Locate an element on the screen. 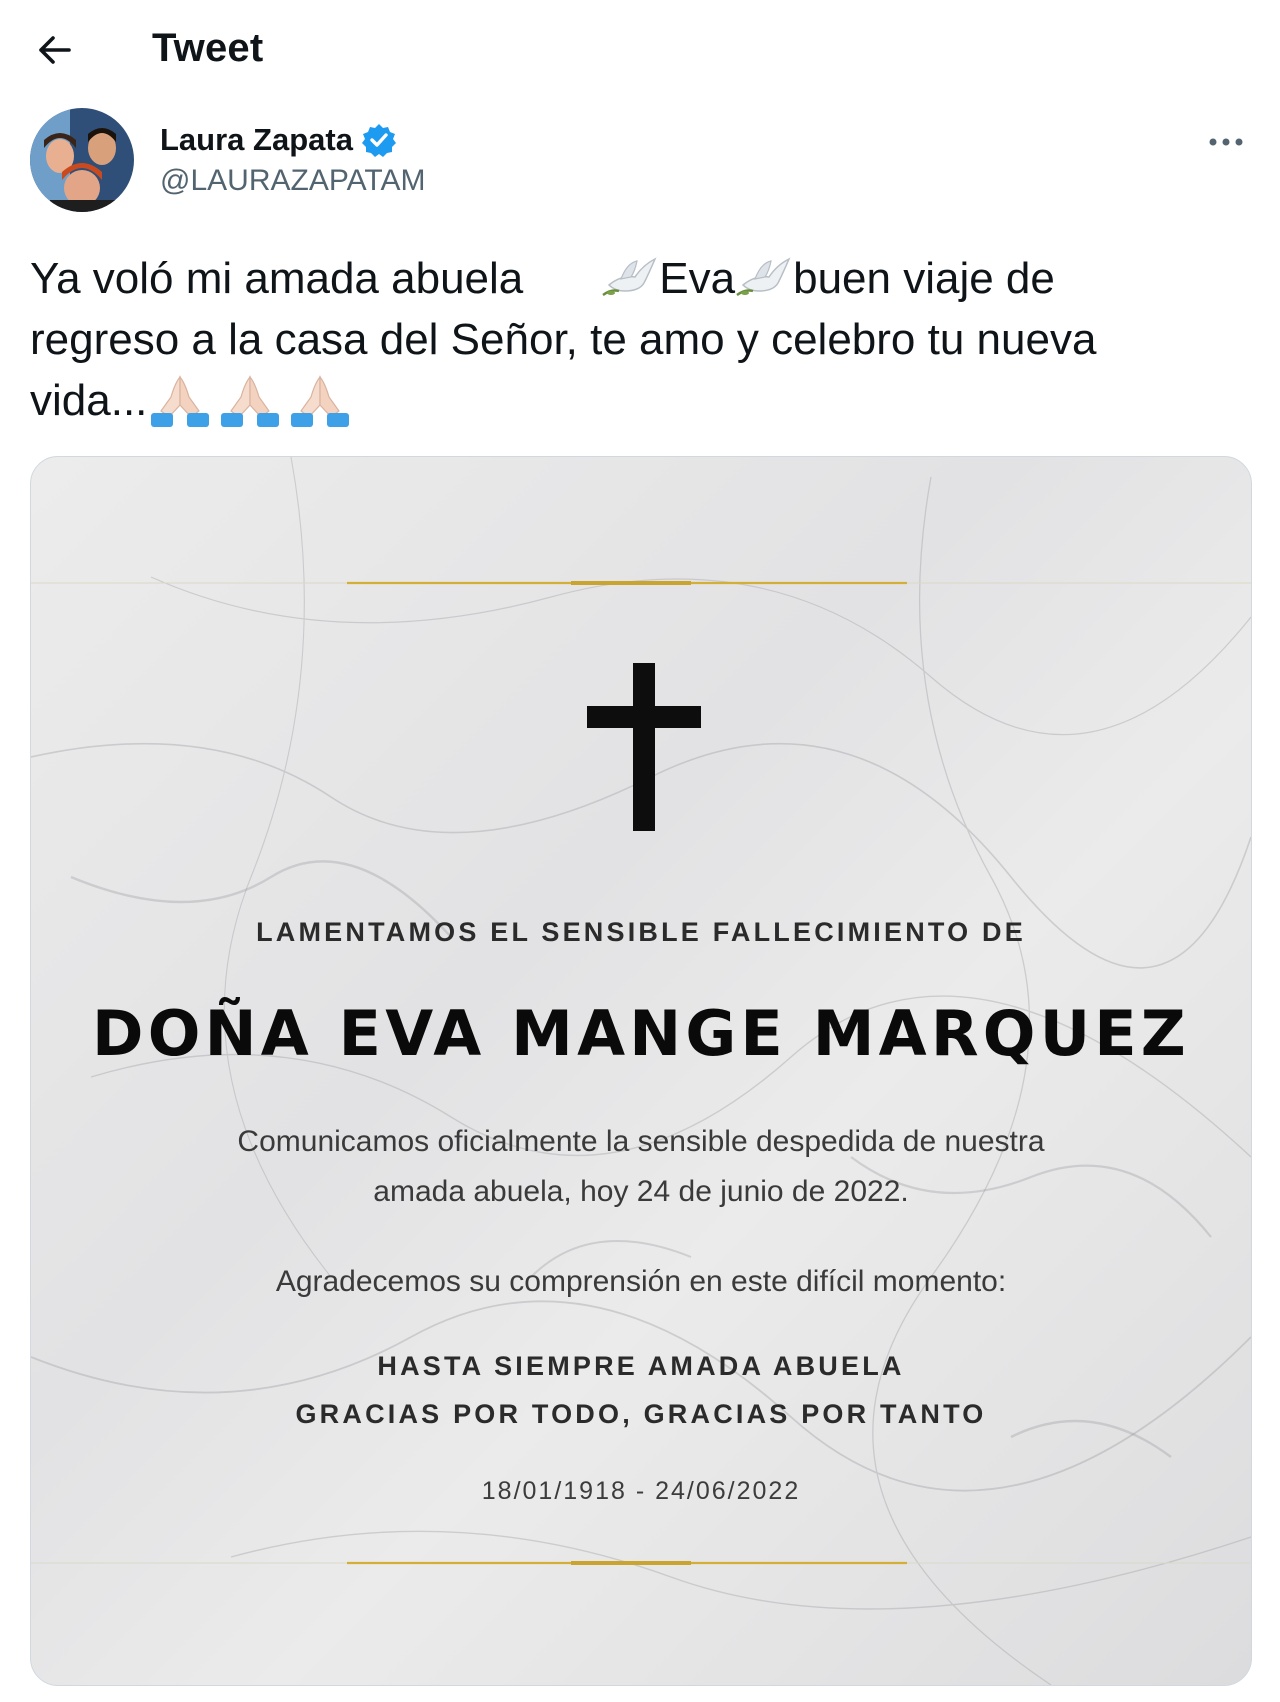 Image resolution: width=1280 pixels, height=1702 pixels. more-options-button is located at coordinates (1226, 142).